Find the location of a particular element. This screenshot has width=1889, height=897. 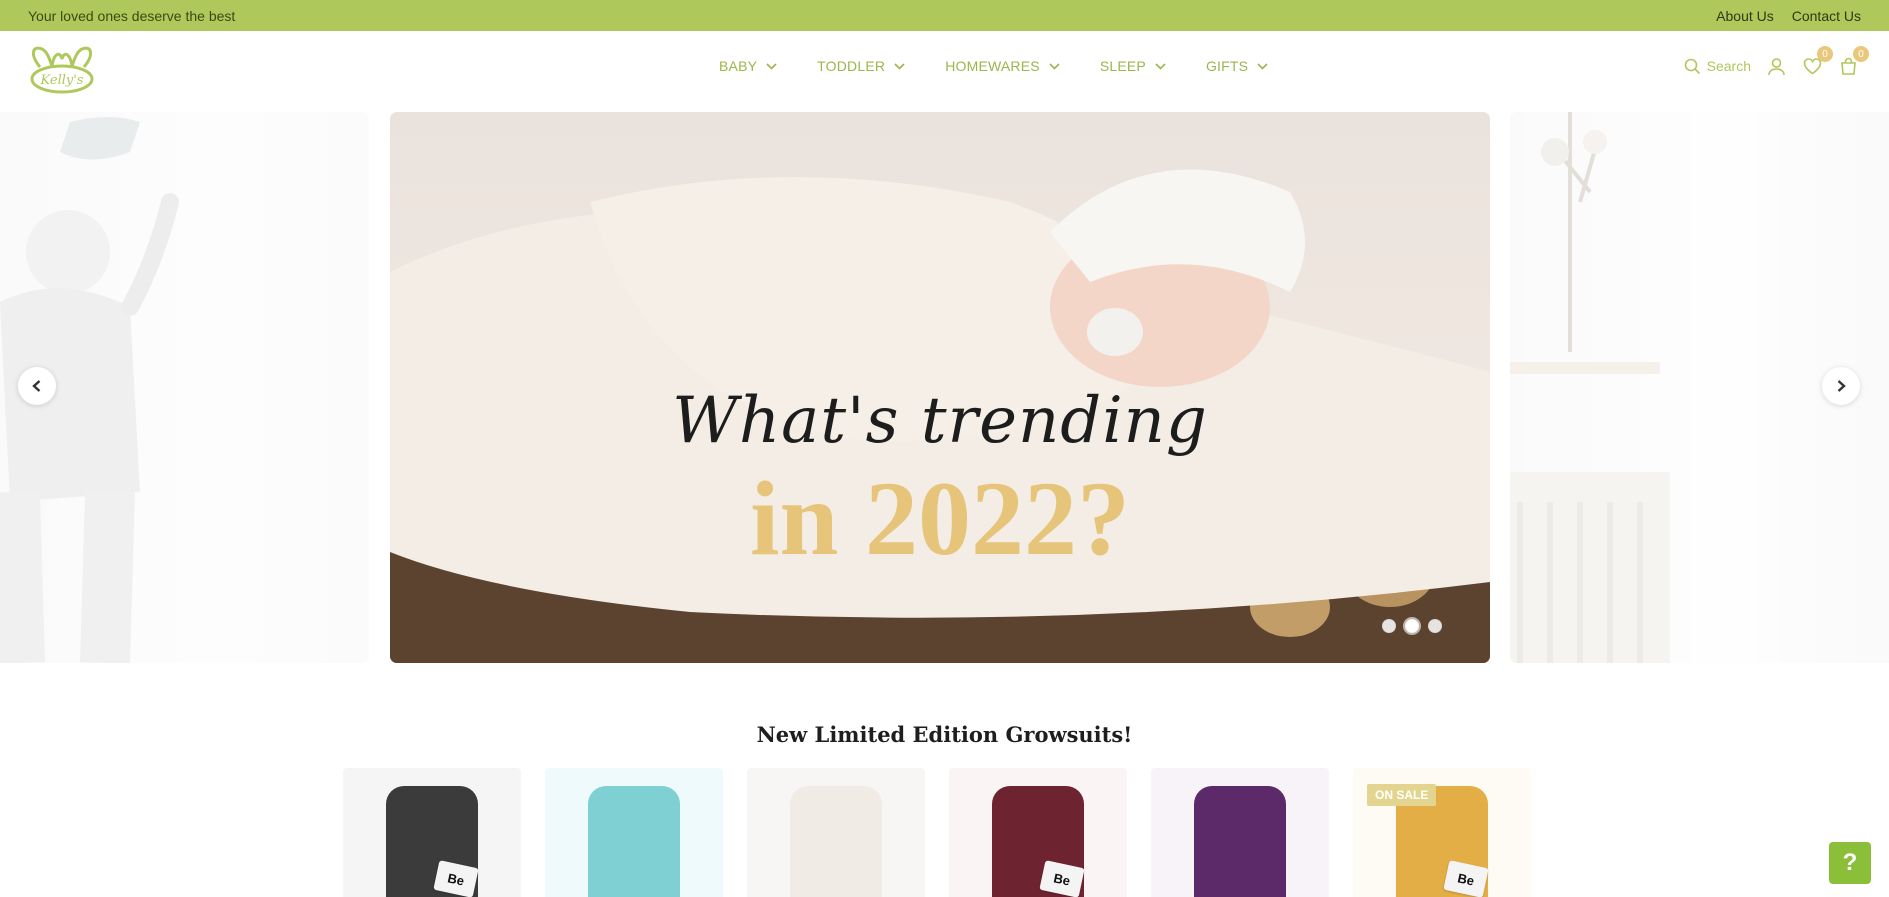

slider-dots is located at coordinates (1412, 626).